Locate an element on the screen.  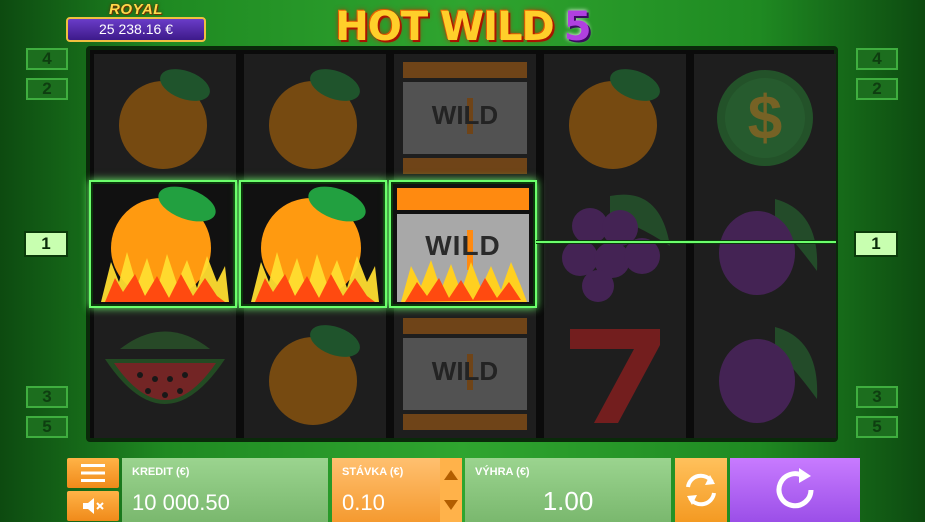
bet-increase-icon is located at coordinates (451, 475).